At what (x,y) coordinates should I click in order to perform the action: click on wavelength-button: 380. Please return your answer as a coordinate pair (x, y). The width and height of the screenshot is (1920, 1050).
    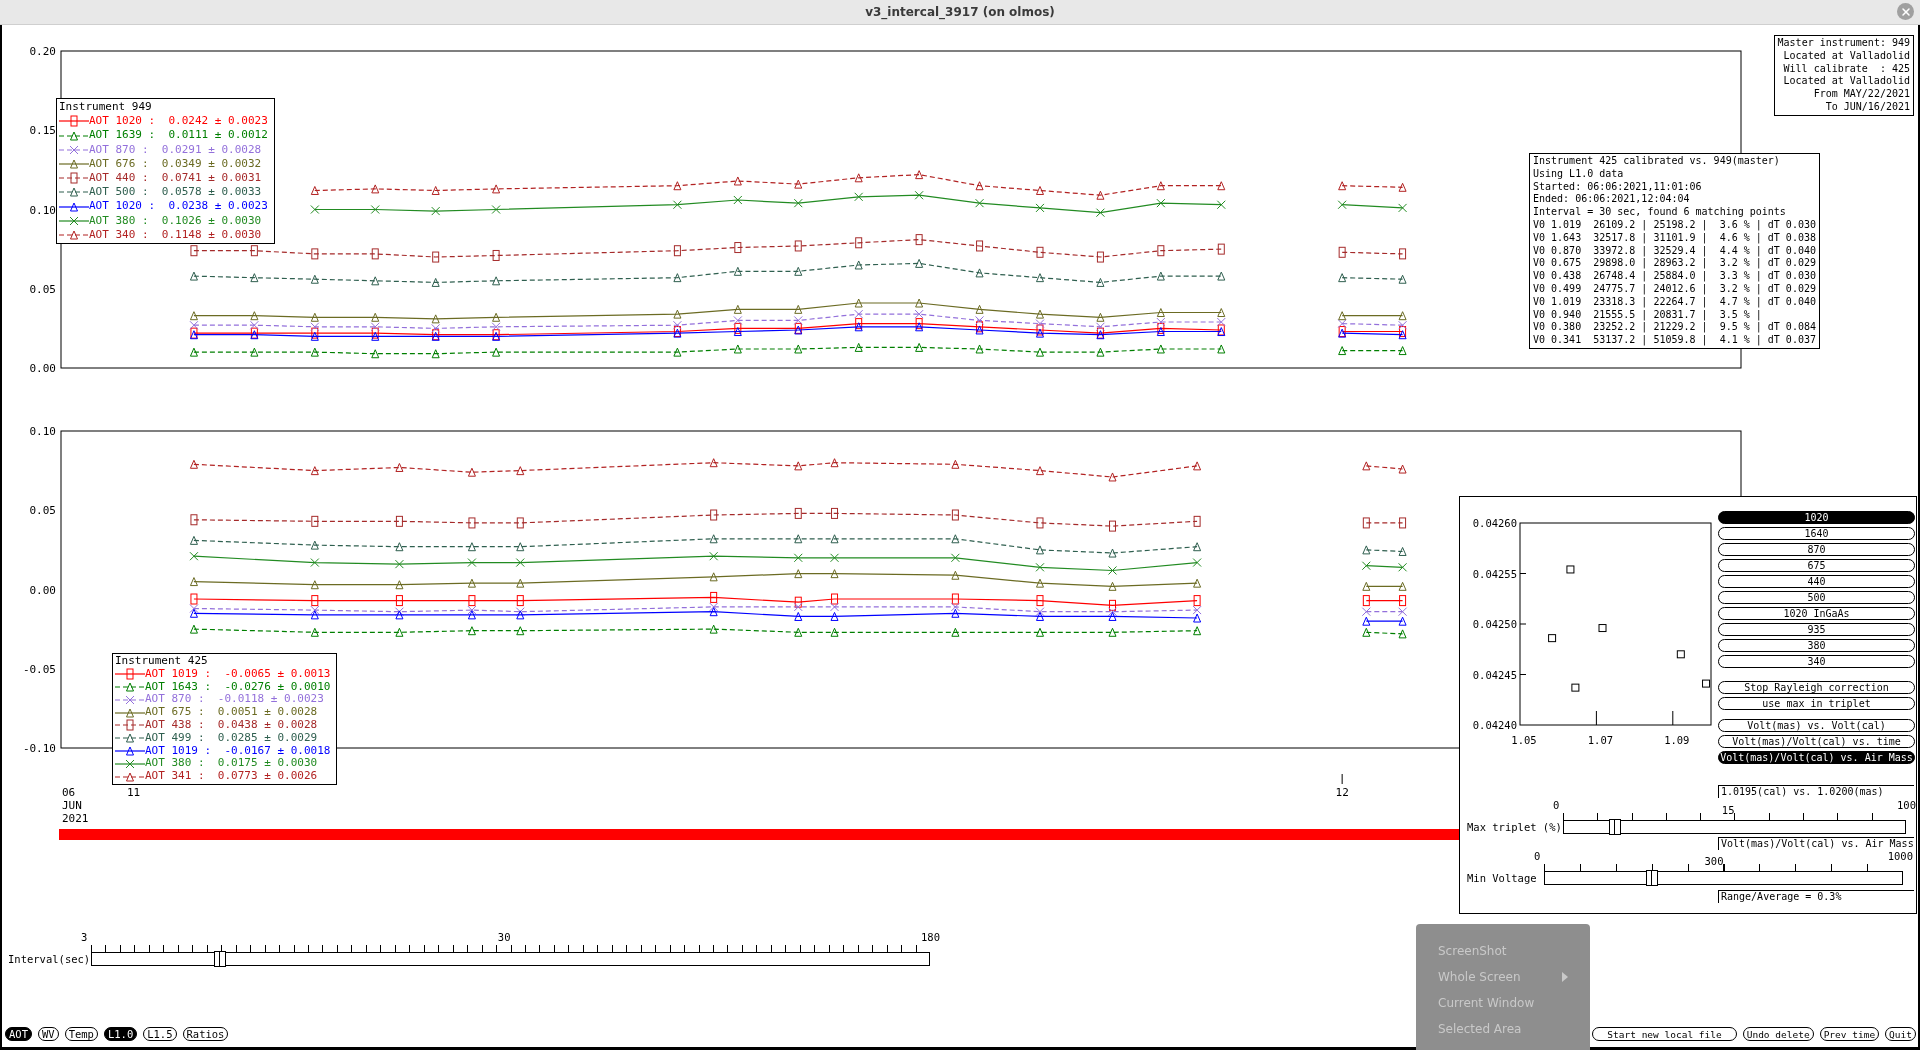
    Looking at the image, I should click on (1816, 645).